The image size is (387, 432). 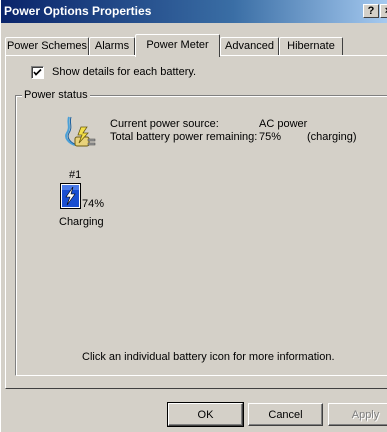 What do you see at coordinates (383, 11) in the screenshot?
I see `close-button: ×` at bounding box center [383, 11].